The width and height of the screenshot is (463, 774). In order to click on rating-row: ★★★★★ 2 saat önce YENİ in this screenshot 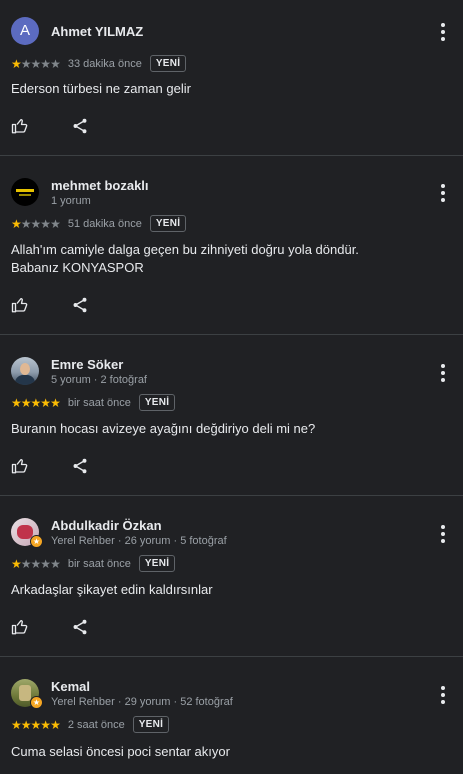, I will do `click(90, 724)`.